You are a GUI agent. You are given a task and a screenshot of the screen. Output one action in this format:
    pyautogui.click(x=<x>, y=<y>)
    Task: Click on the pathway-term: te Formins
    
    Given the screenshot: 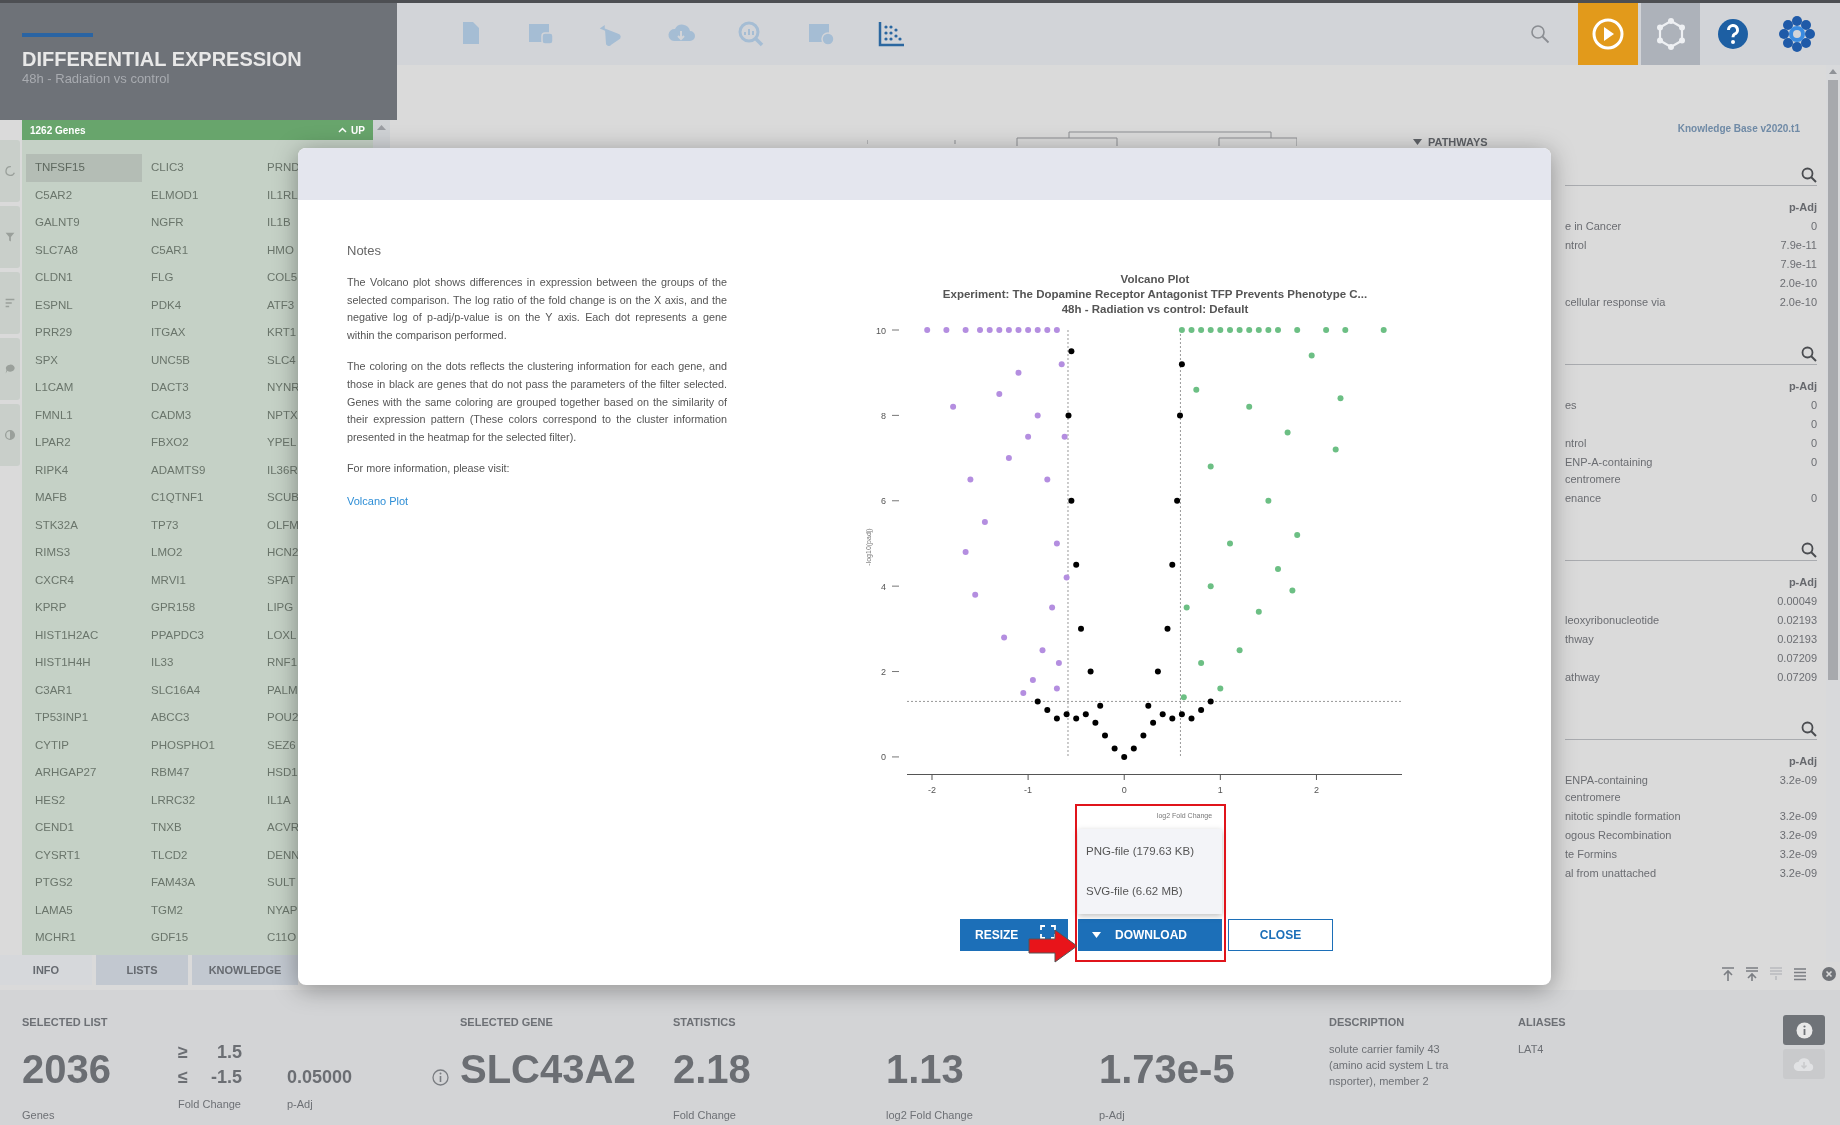 What is the action you would take?
    pyautogui.click(x=1591, y=854)
    